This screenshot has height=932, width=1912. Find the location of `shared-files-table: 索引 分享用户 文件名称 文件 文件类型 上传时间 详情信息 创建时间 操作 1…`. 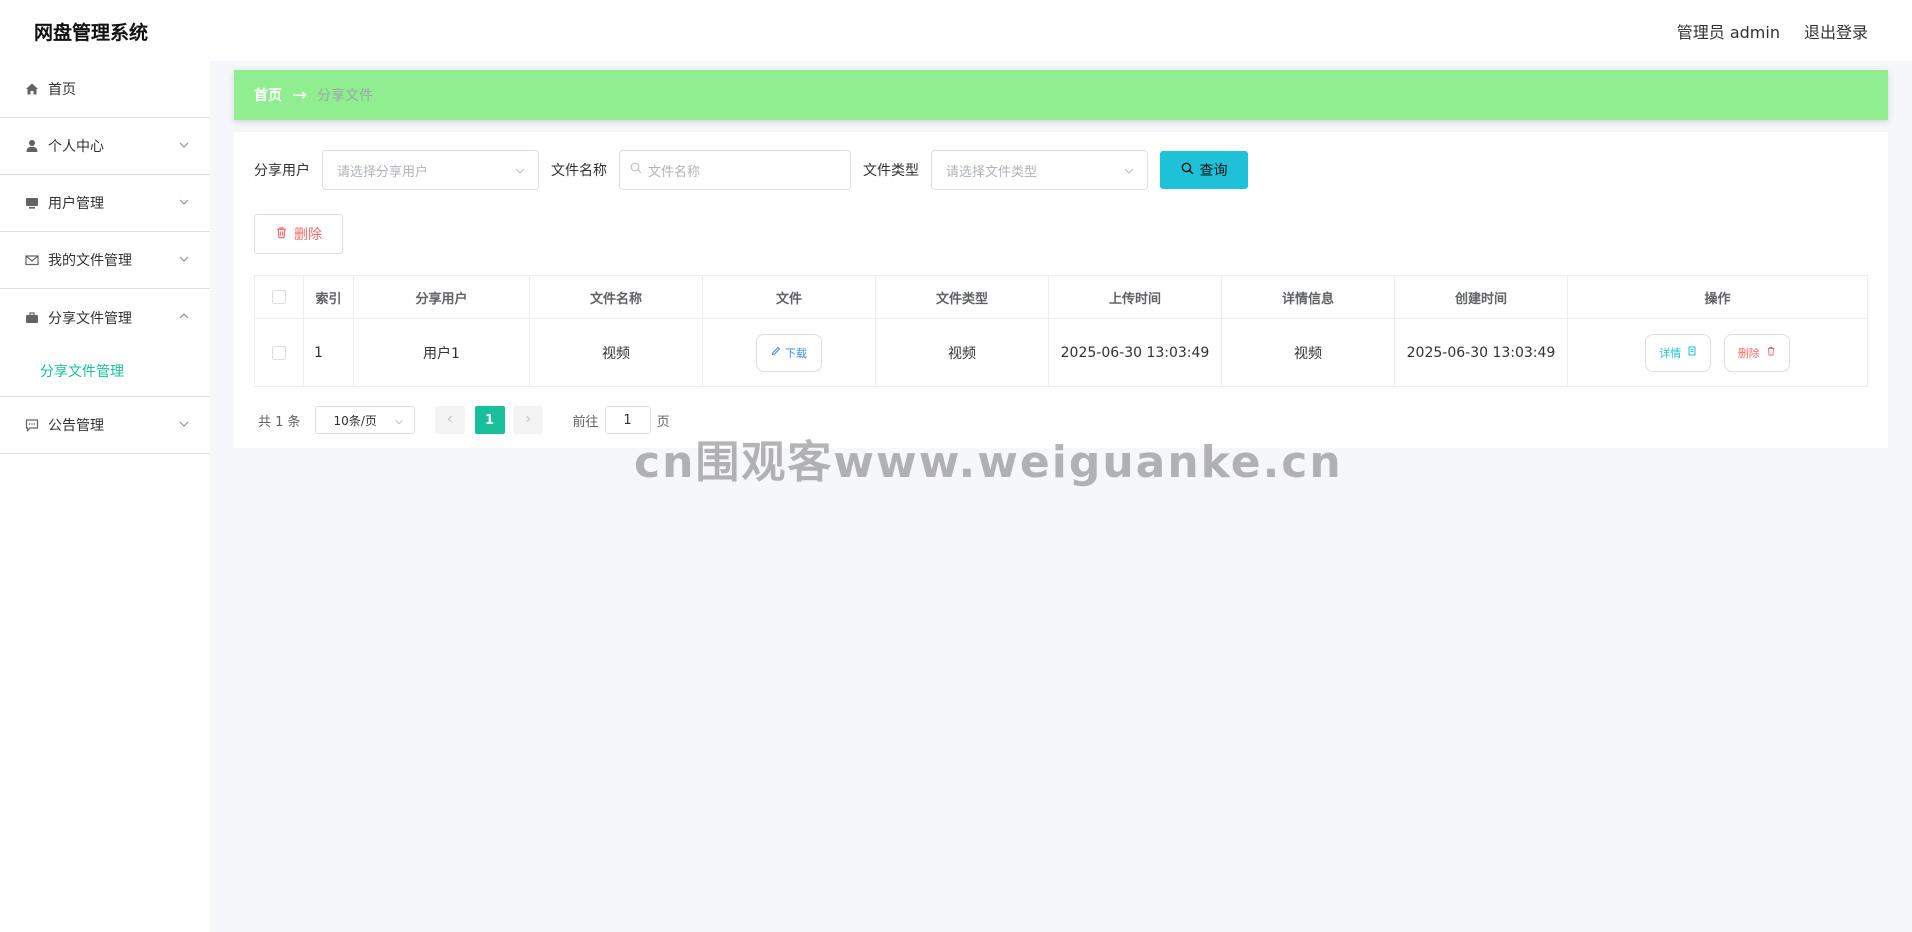

shared-files-table: 索引 分享用户 文件名称 文件 文件类型 上传时间 详情信息 创建时间 操作 1… is located at coordinates (1061, 331).